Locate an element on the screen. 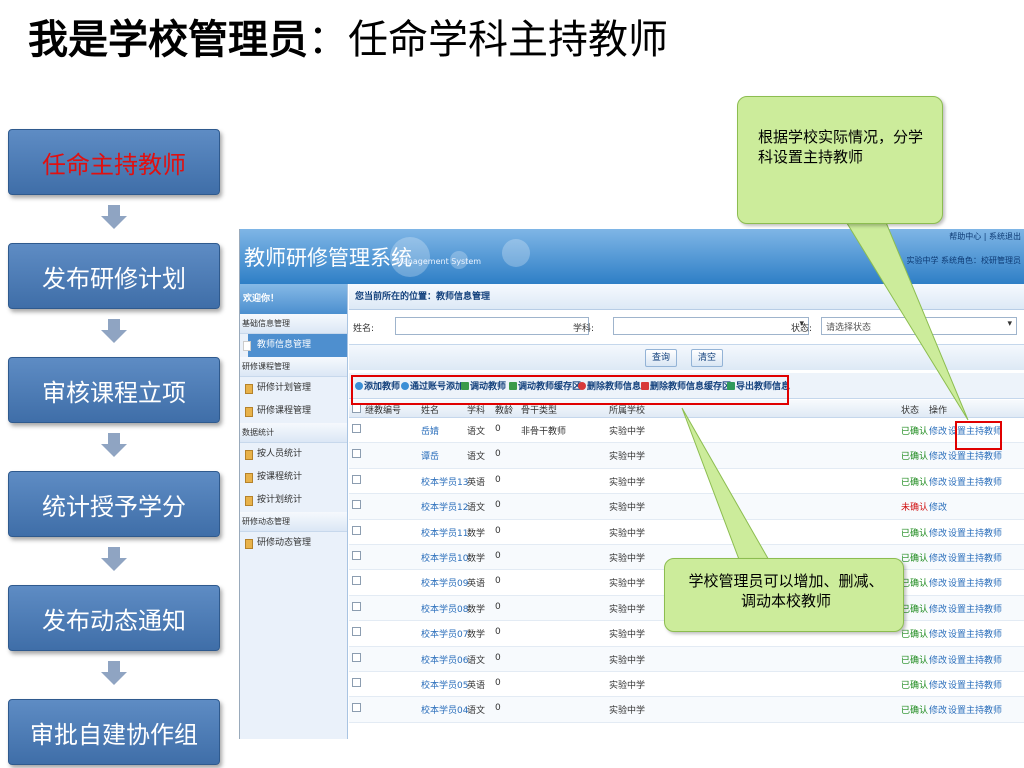  cell-name: 校本学员13 is located at coordinates (444, 481).